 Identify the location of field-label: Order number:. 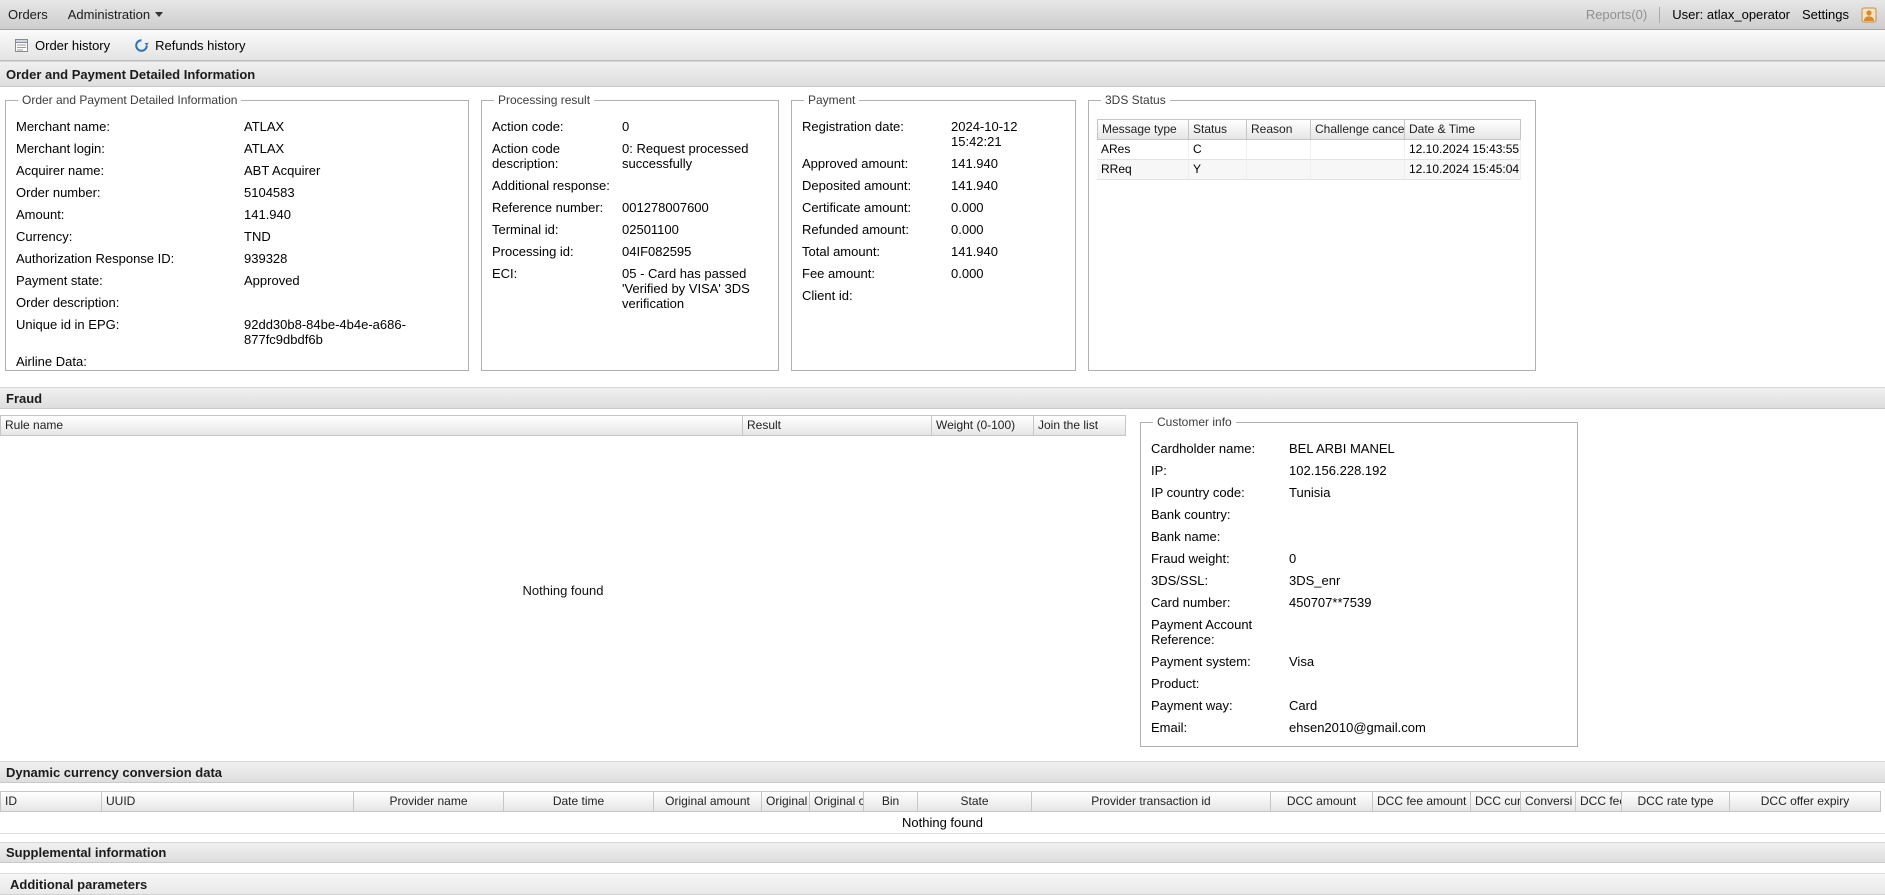
(58, 192).